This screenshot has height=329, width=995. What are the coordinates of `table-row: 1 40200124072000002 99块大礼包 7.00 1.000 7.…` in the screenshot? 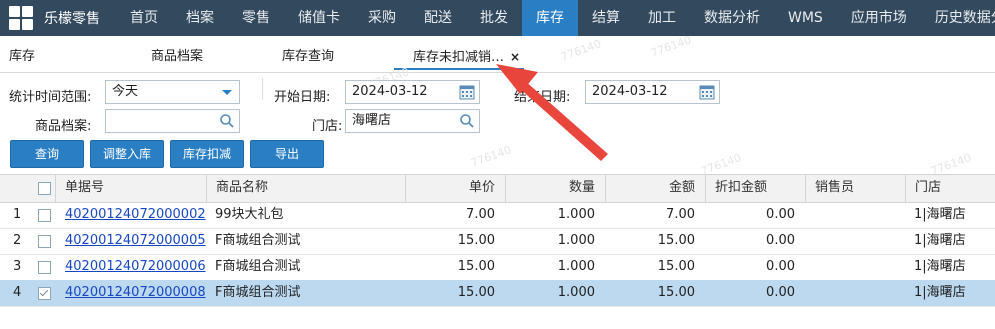 It's located at (497, 215).